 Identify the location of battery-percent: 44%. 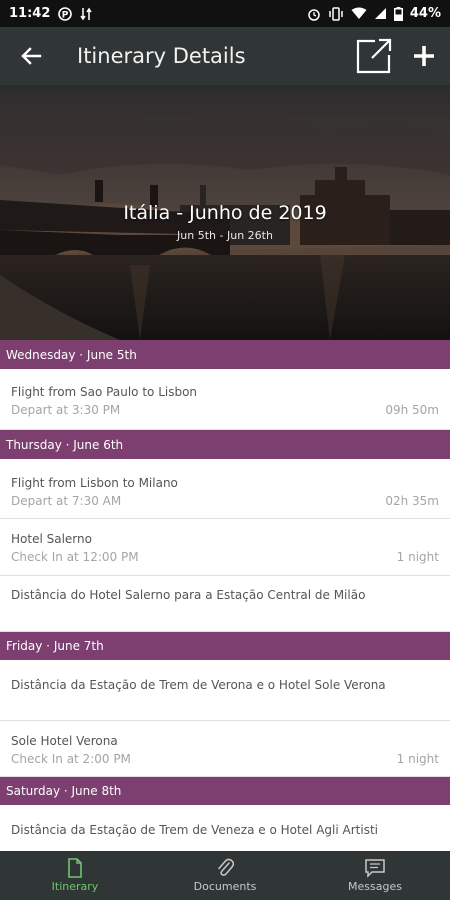
(425, 13).